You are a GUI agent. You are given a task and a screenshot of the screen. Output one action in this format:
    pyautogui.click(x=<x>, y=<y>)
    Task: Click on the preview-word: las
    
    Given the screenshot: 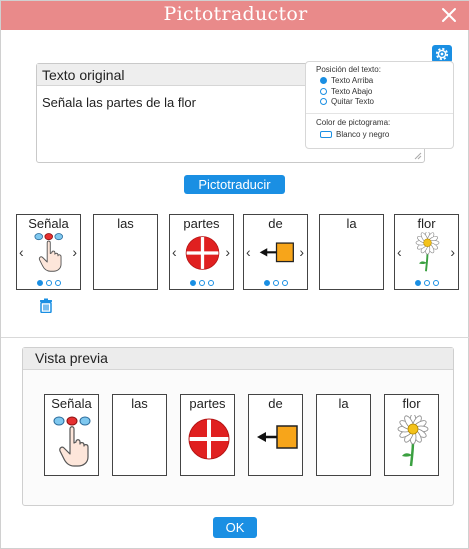 What is the action you would take?
    pyautogui.click(x=139, y=403)
    